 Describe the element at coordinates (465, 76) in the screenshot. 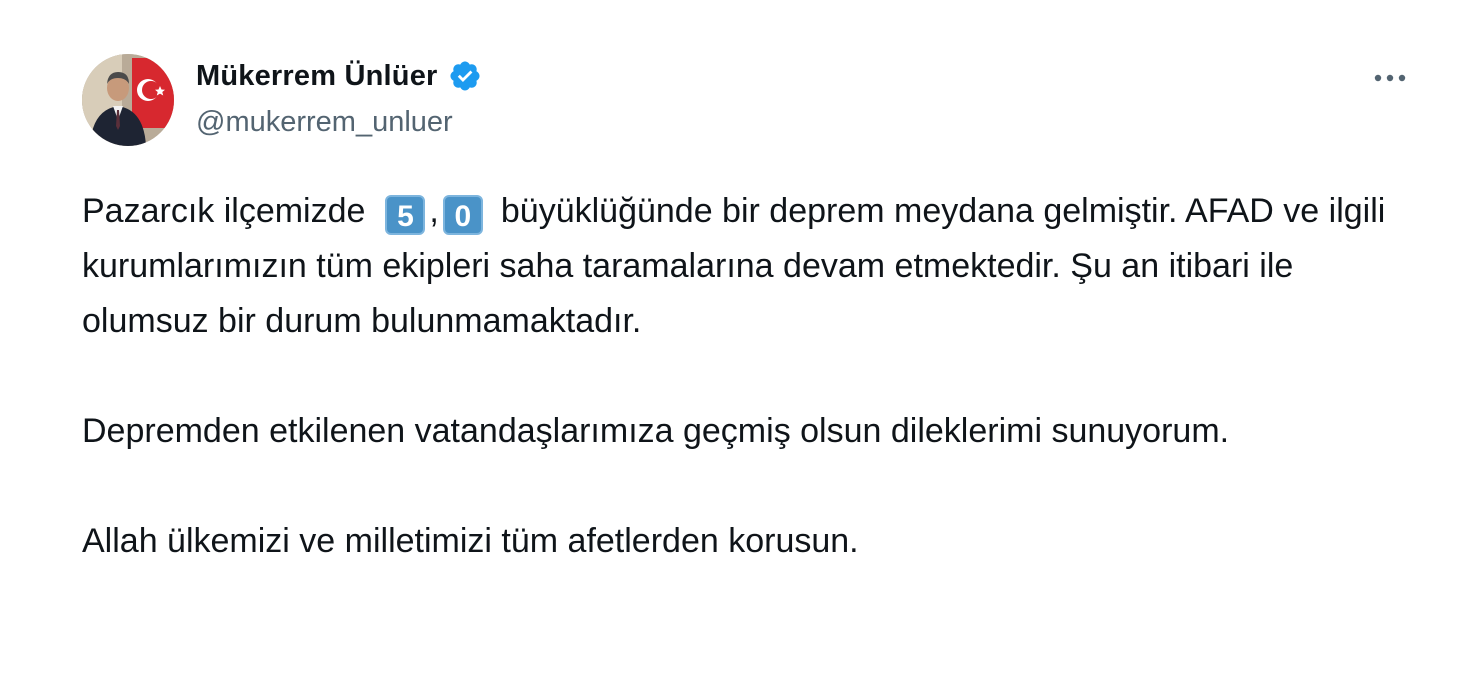

I see `verified-badge-icon` at that location.